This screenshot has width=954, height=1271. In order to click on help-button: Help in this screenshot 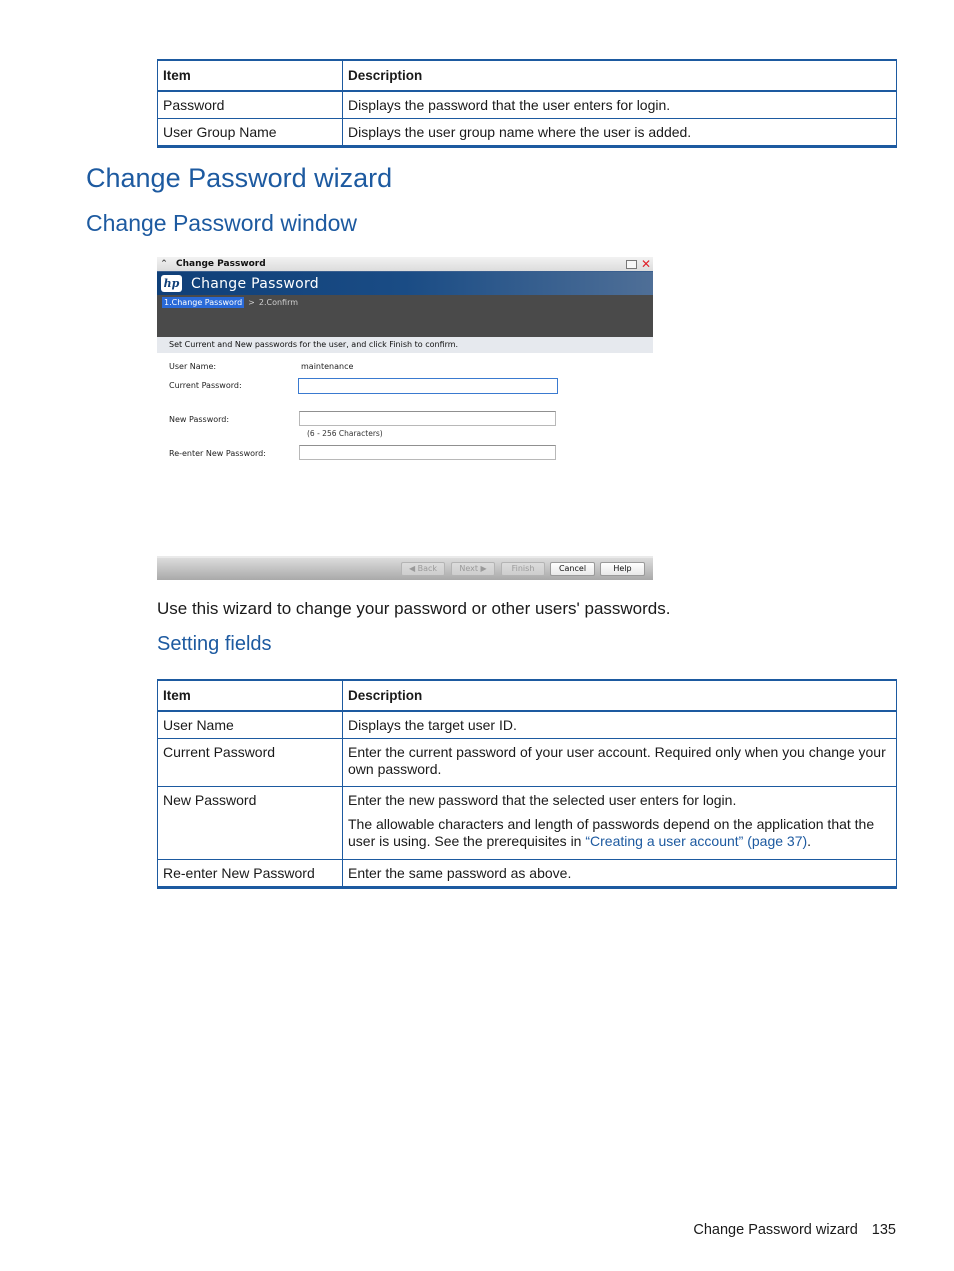, I will do `click(622, 569)`.